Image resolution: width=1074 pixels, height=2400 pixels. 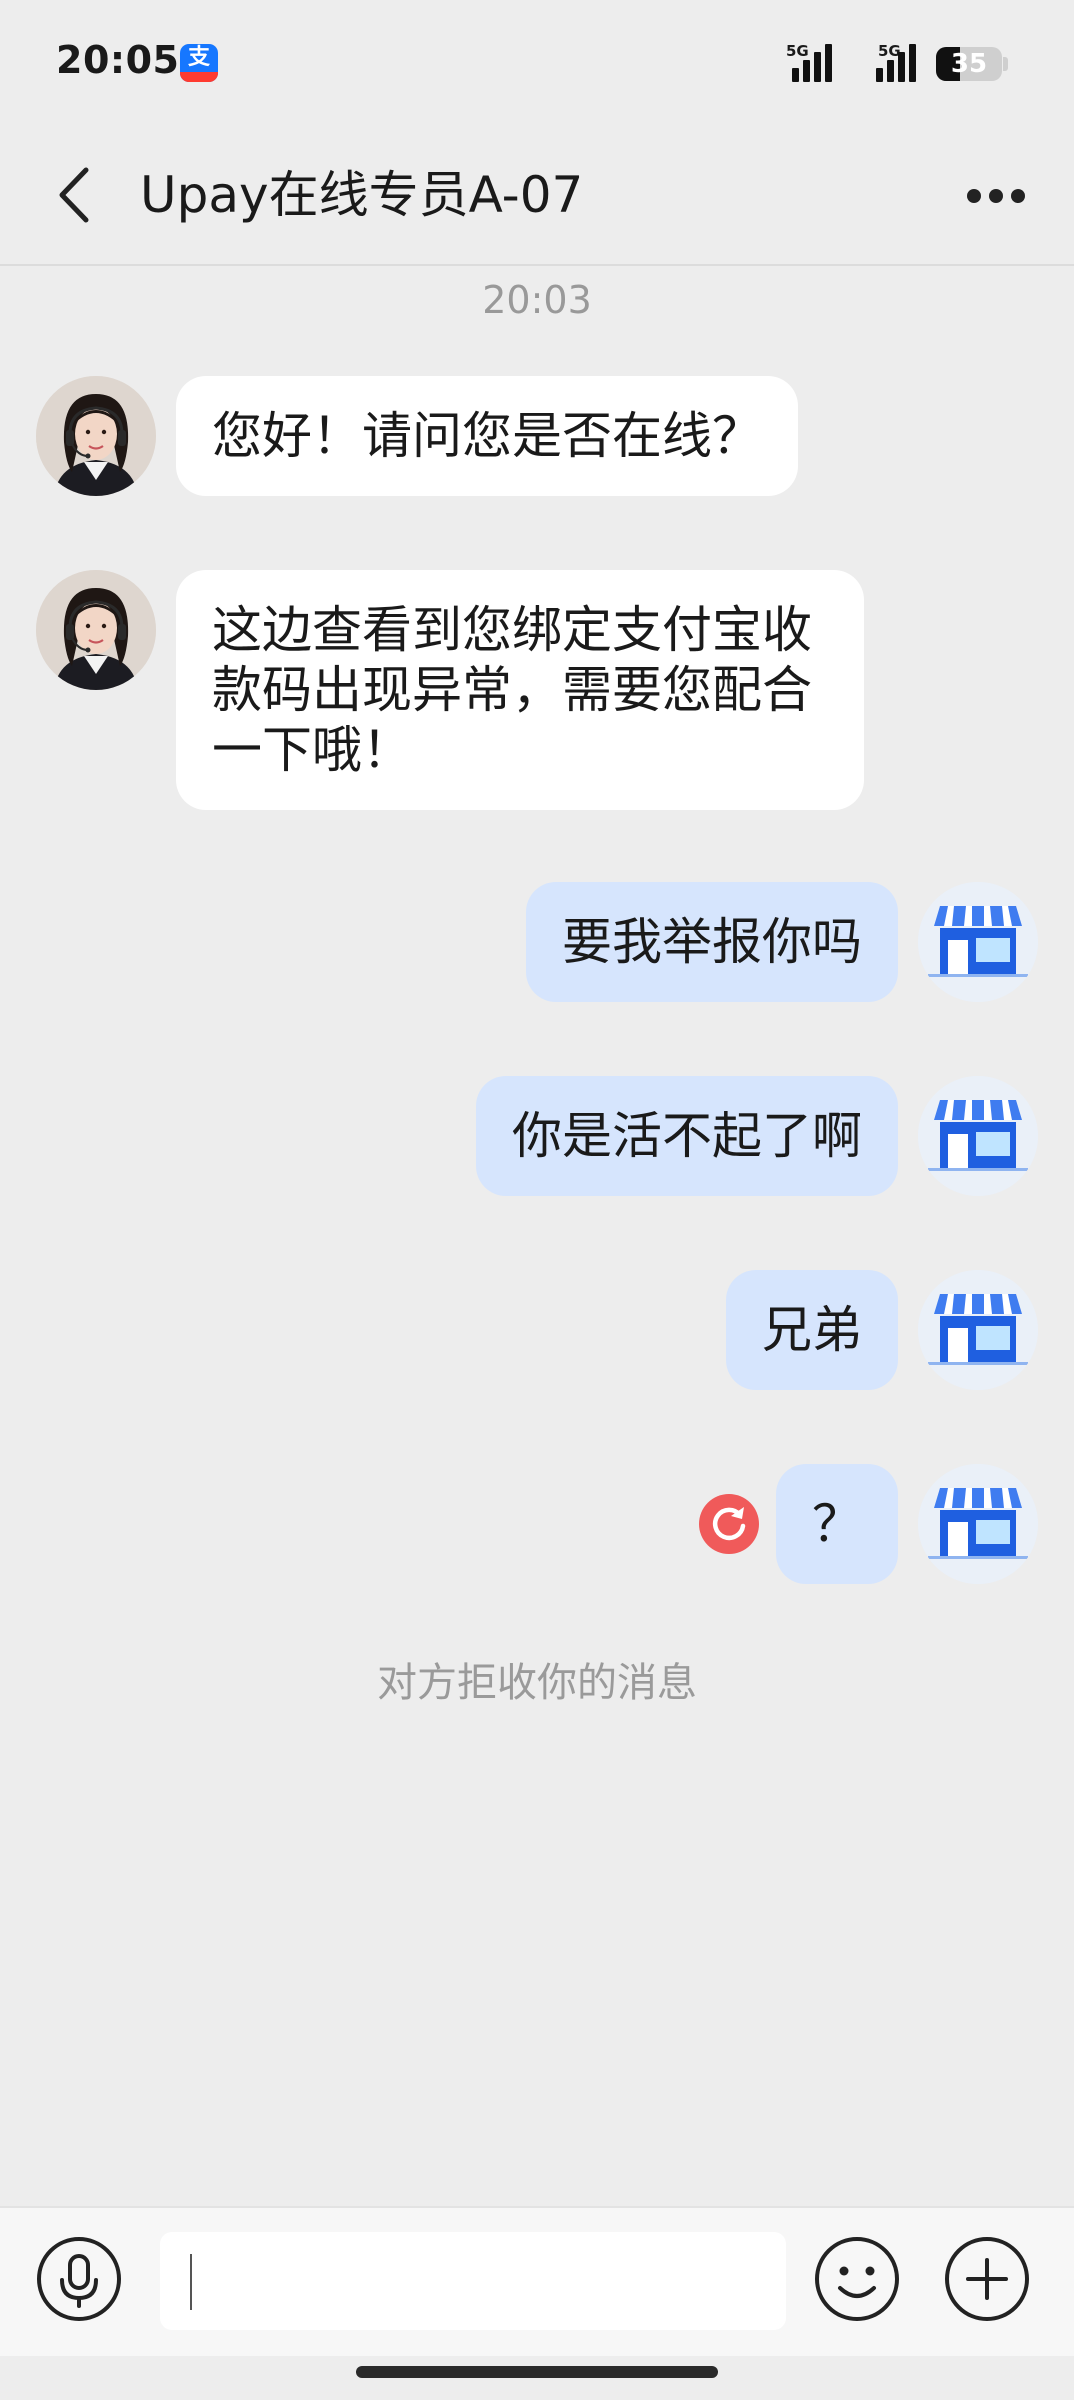 I want to click on chat-header: Upay在线专员A-07, so click(x=537, y=198).